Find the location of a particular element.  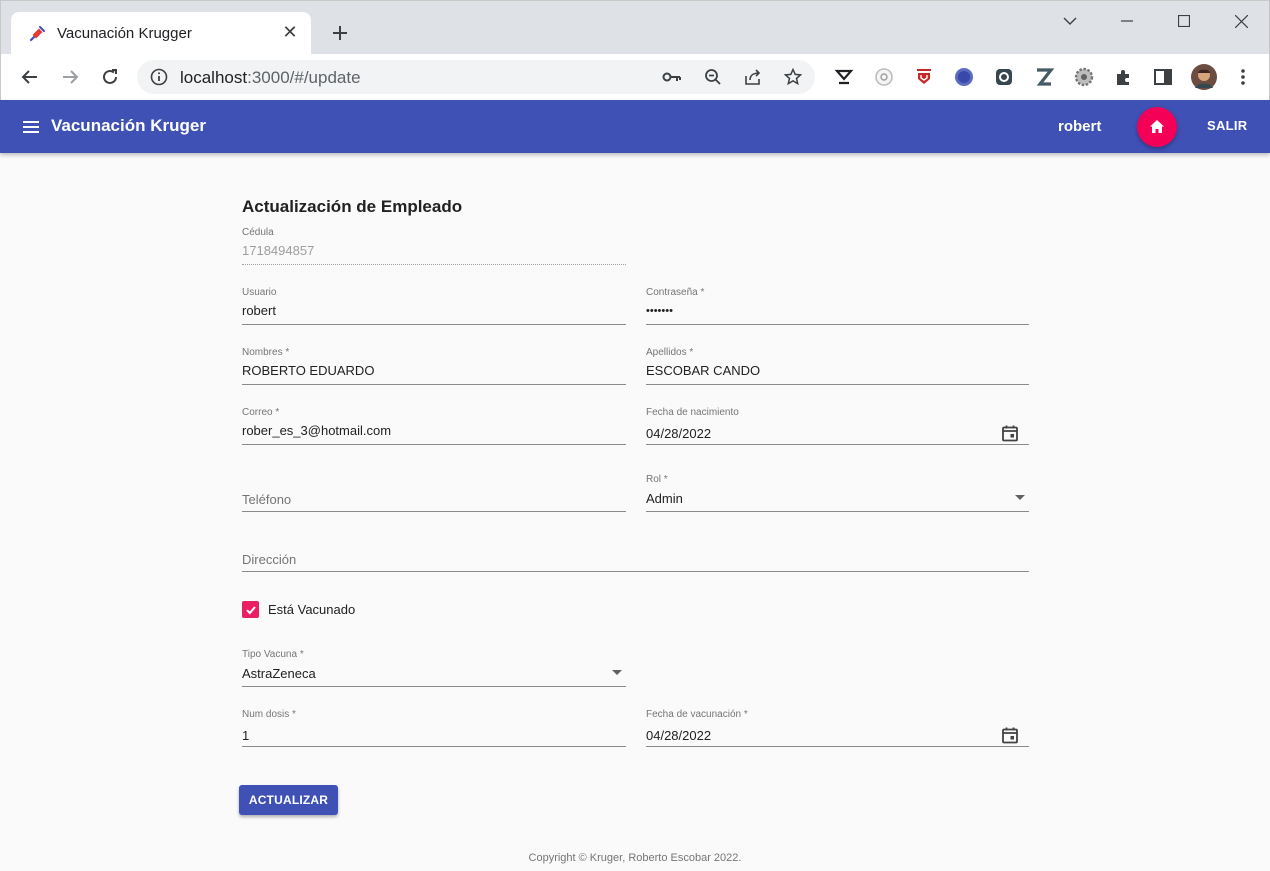

apellidos-input: ESCOBAR CANDO is located at coordinates (703, 370).